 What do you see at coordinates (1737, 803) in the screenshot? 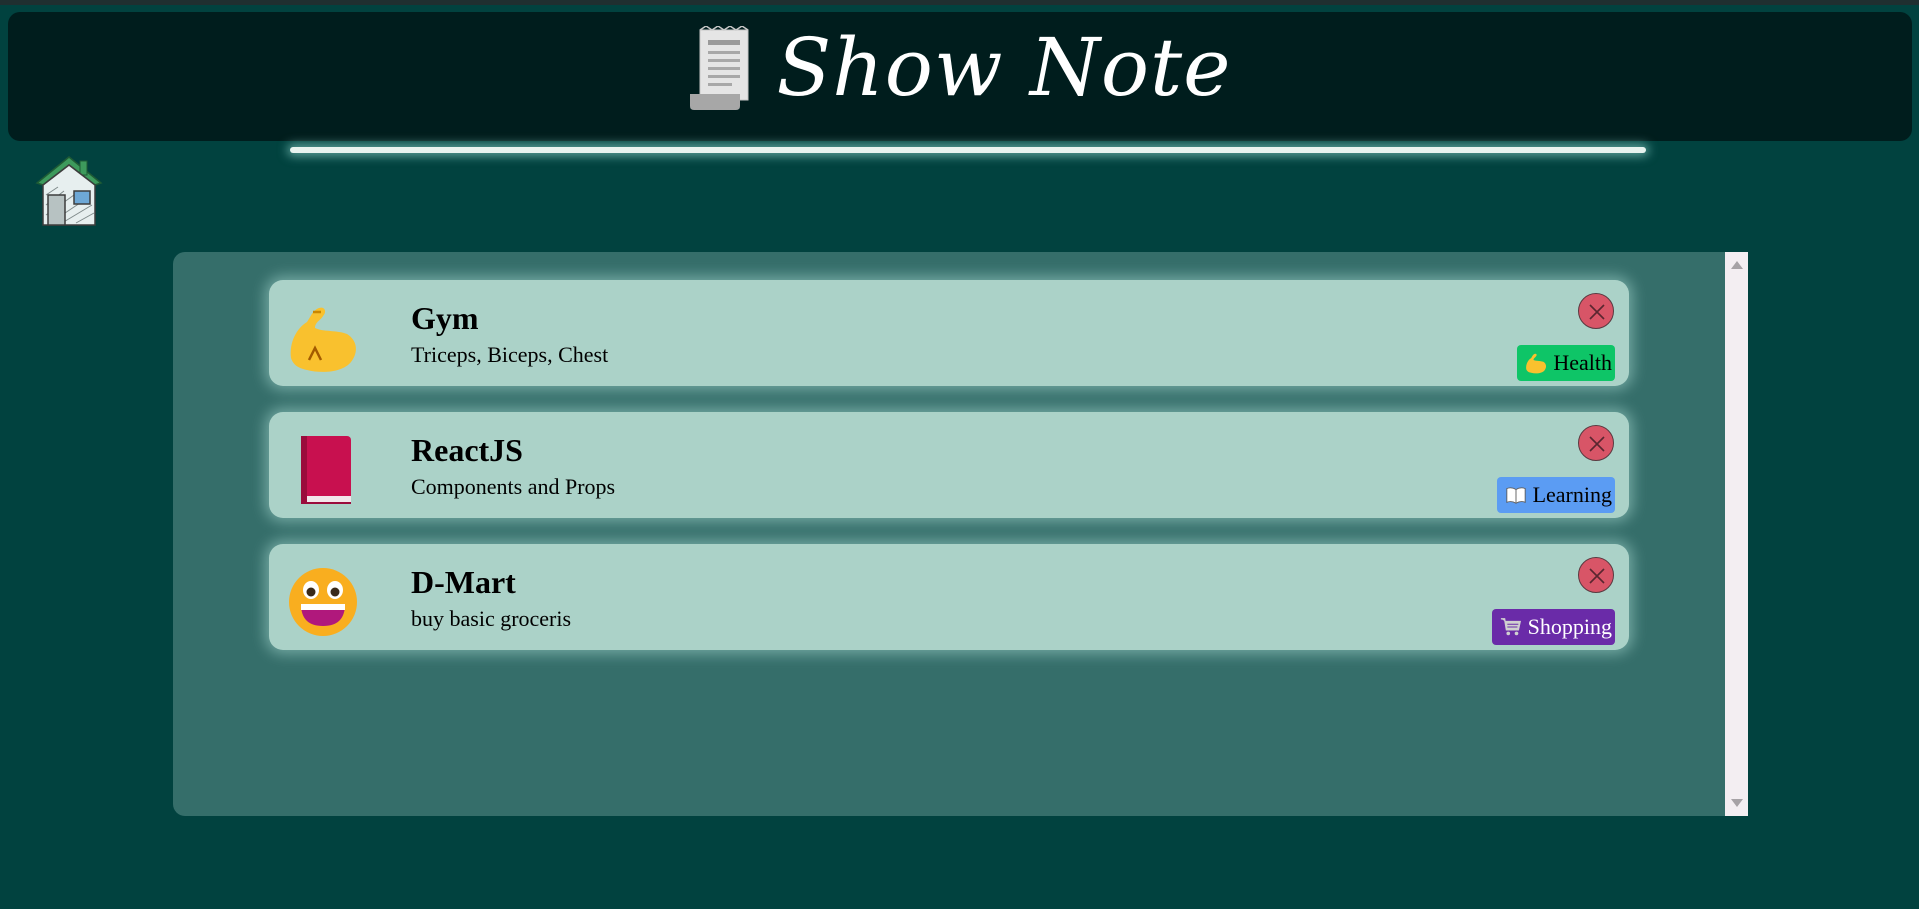
I see `scroll-down-arrow-icon` at bounding box center [1737, 803].